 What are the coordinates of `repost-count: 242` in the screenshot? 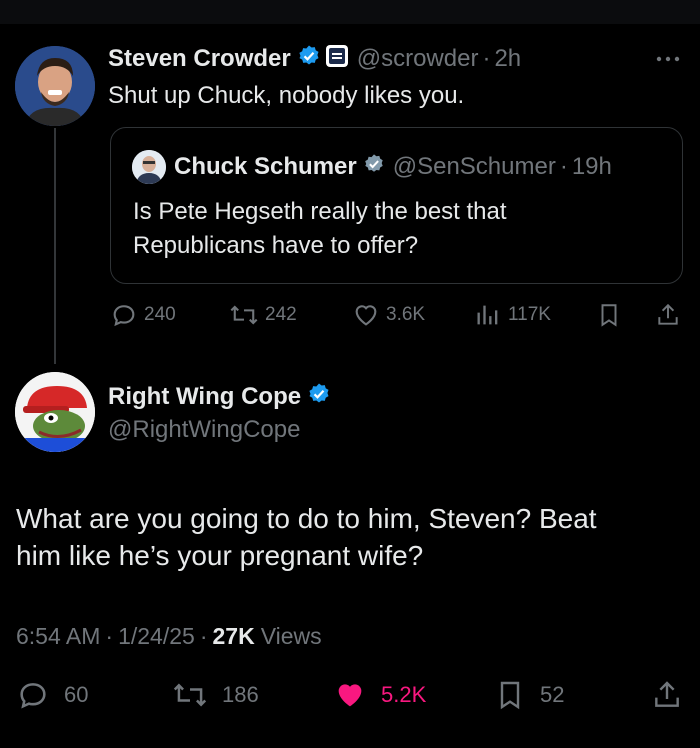 It's located at (281, 314).